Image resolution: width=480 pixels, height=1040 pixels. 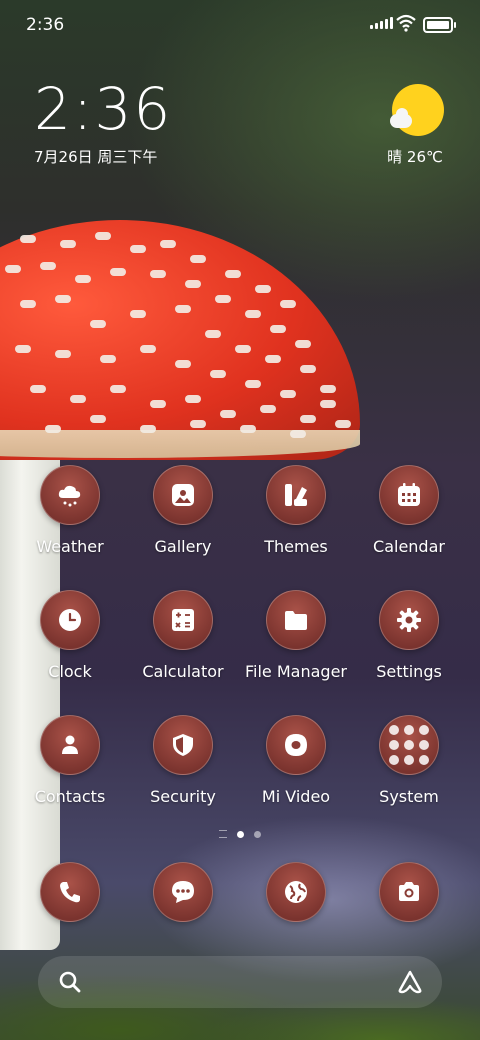 I want to click on app-system-folder: System, so click(x=409, y=760).